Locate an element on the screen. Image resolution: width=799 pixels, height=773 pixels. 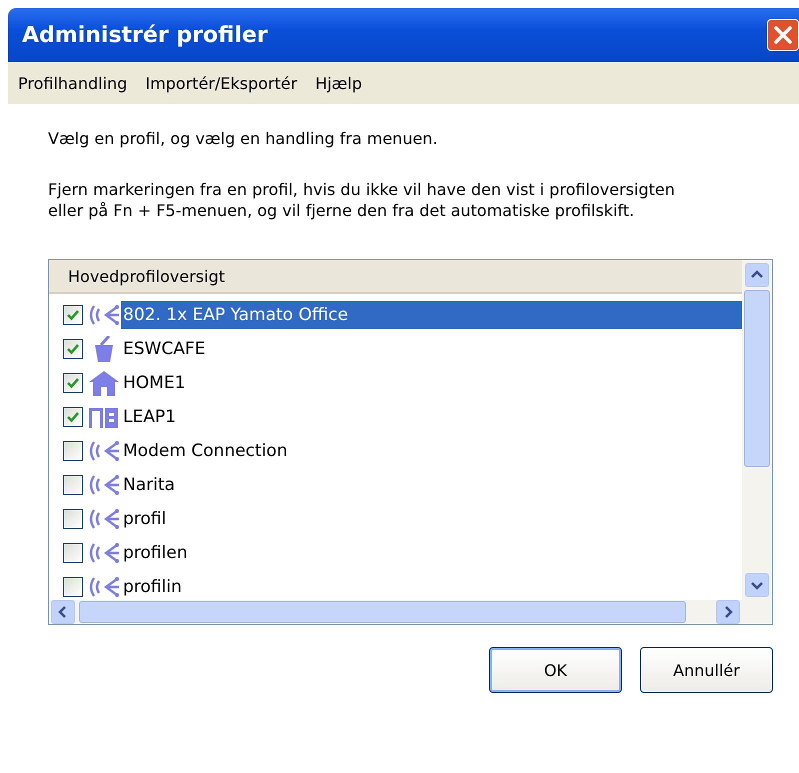
profile-name: ESWCAFE is located at coordinates (431, 349).